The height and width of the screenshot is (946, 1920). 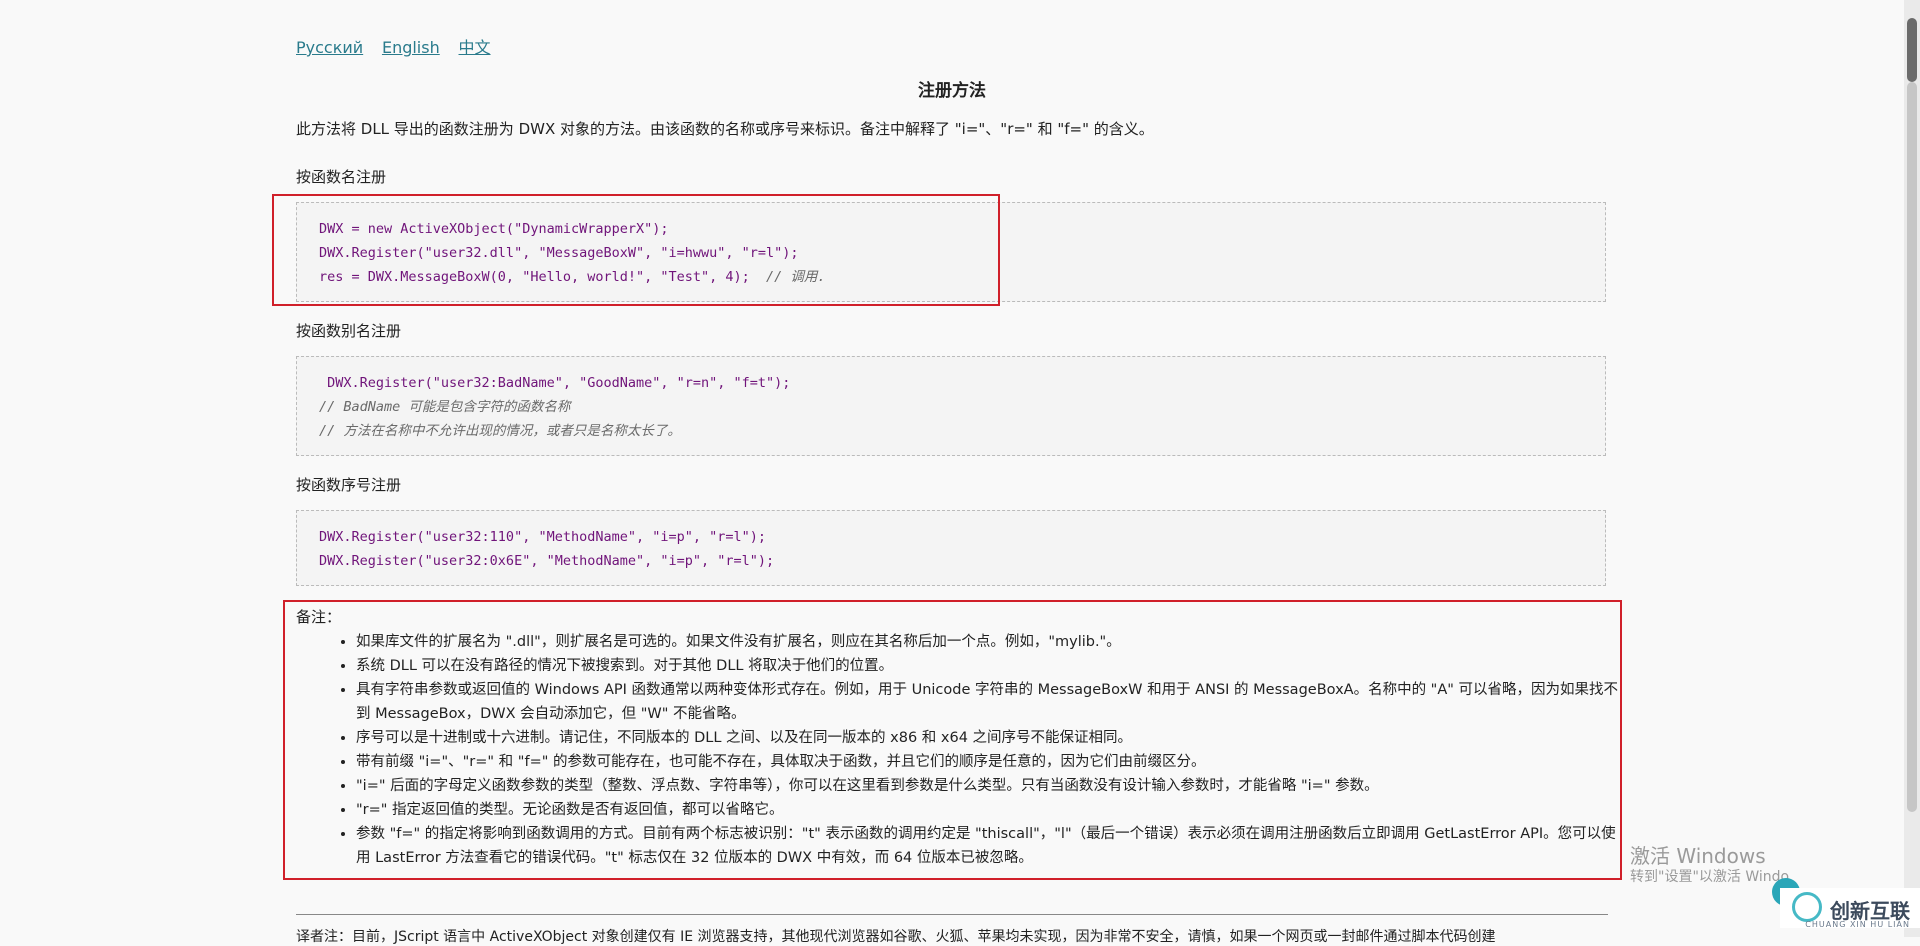 What do you see at coordinates (951, 431) in the screenshot?
I see `code-line: // 方法在名称中不允许出现的情况，或者只是名称太长了。` at bounding box center [951, 431].